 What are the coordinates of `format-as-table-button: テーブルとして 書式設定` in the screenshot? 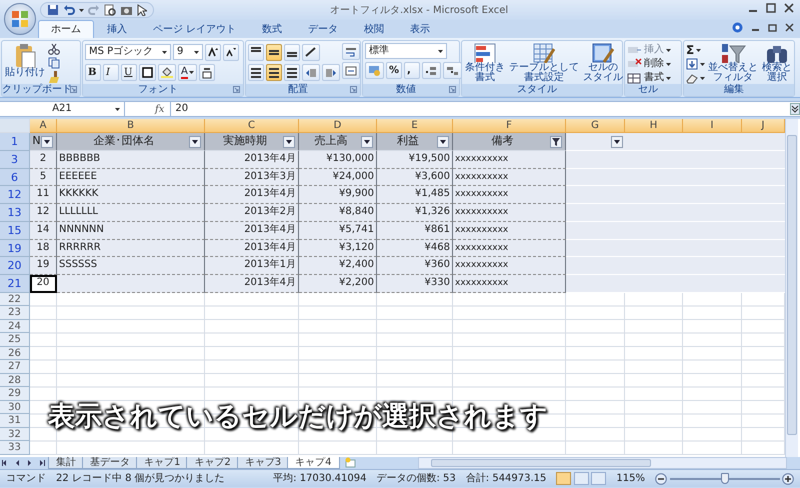 It's located at (544, 62).